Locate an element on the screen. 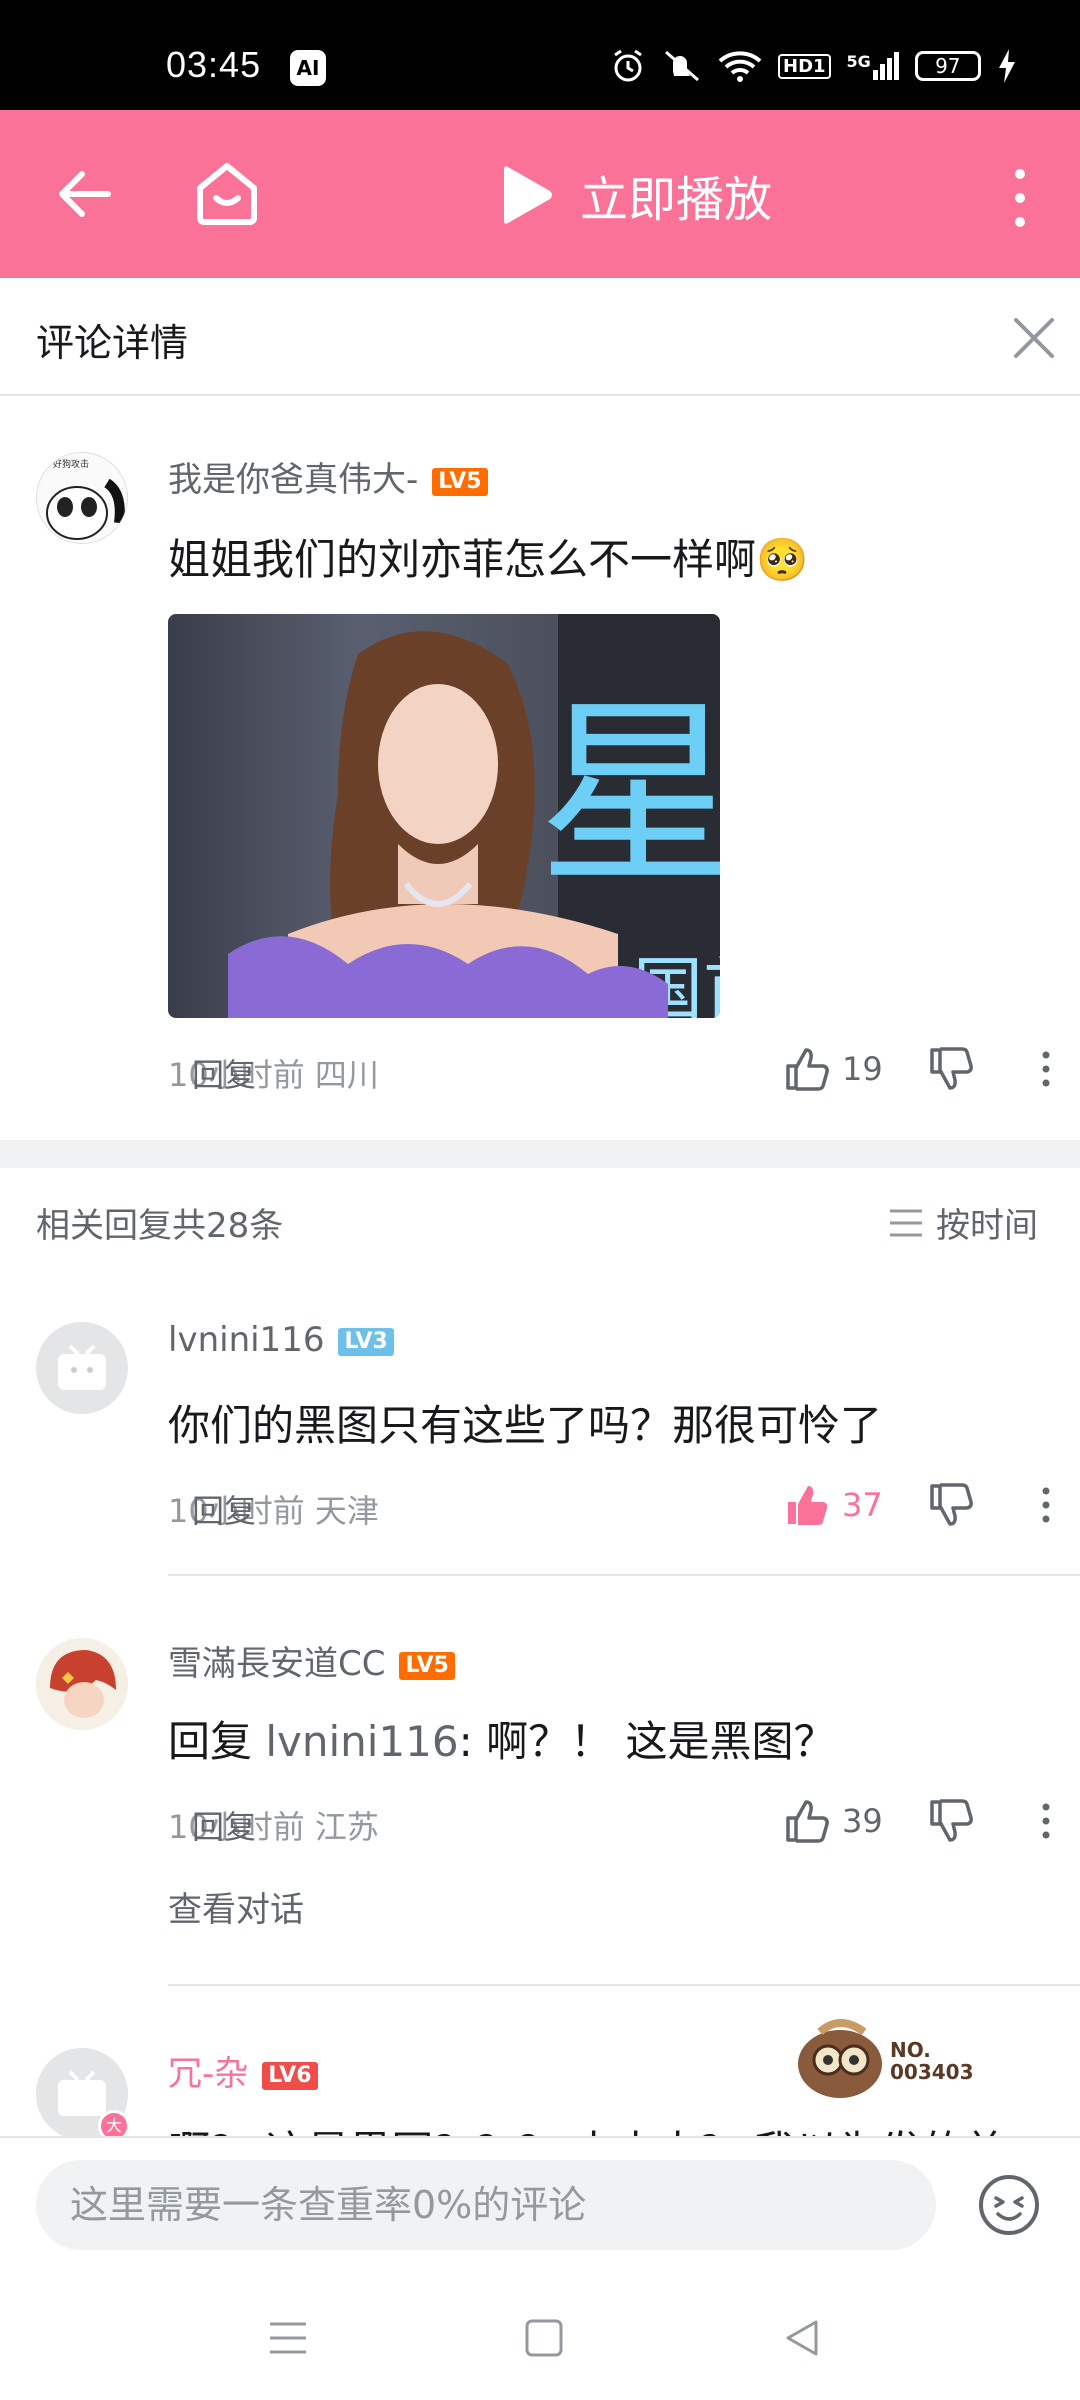 This screenshot has width=1080, height=2400. mute-icon is located at coordinates (682, 66).